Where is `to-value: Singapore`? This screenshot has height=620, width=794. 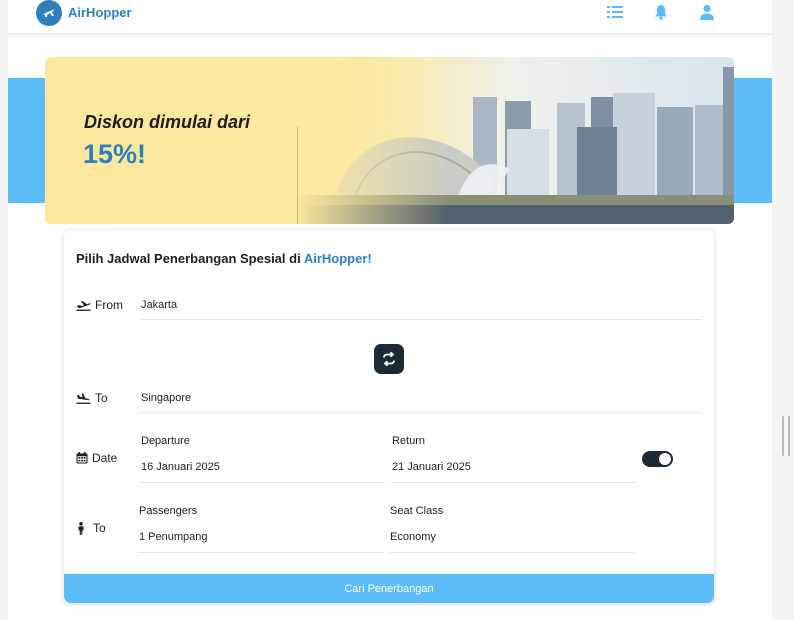
to-value: Singapore is located at coordinates (166, 398).